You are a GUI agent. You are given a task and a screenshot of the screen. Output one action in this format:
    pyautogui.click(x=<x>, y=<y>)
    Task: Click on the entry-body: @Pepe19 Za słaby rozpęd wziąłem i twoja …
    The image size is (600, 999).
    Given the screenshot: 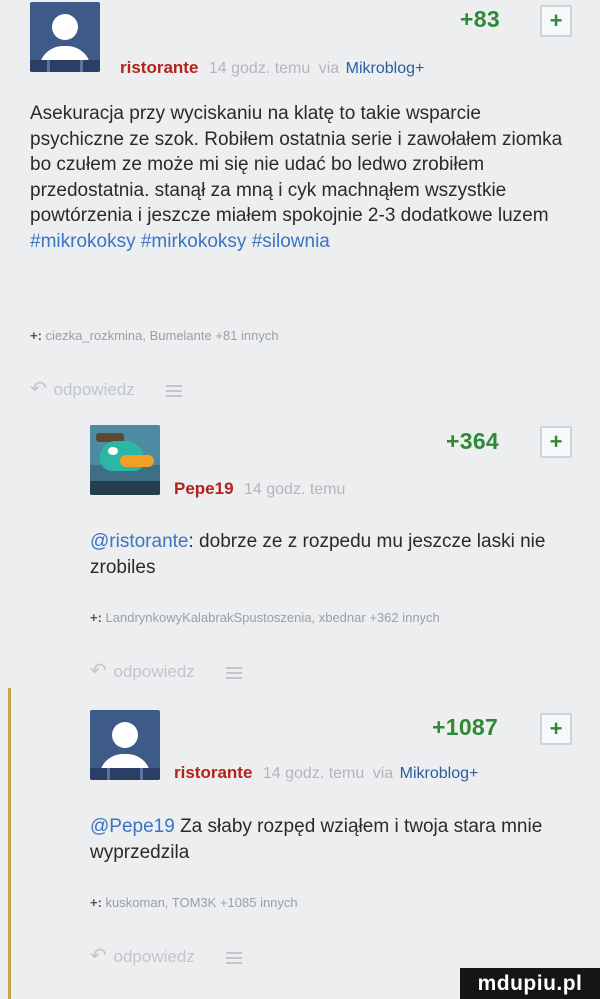 What is the action you would take?
    pyautogui.click(x=335, y=839)
    